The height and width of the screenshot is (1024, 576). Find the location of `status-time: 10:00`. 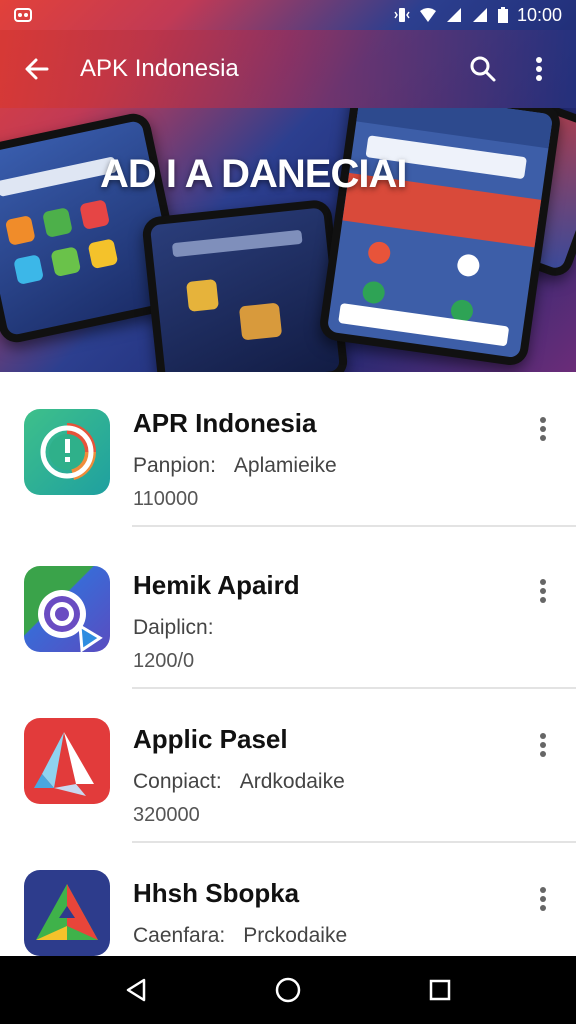

status-time: 10:00 is located at coordinates (539, 14).